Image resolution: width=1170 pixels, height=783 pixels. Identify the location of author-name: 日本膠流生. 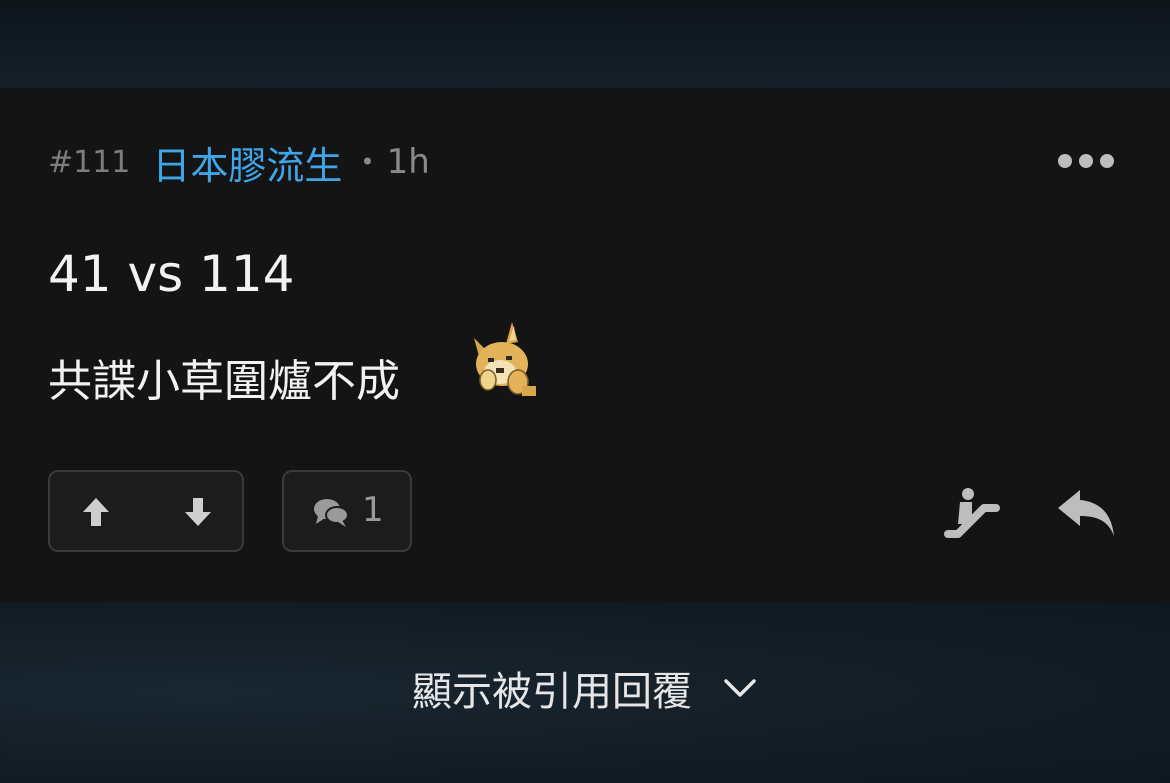
(247, 162).